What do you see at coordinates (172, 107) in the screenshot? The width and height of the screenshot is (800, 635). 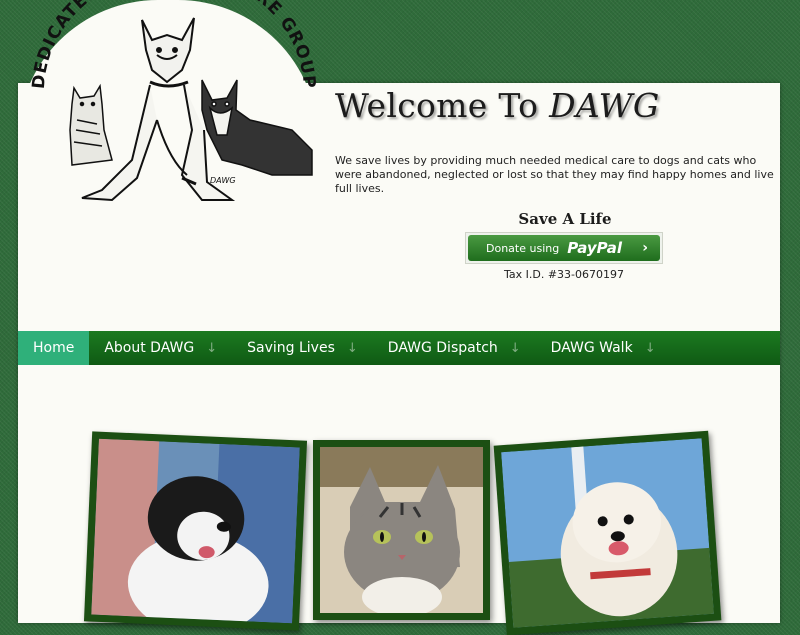 I see `dawg-logo: DEDICATED ANIMAL WELFARE GROUP` at bounding box center [172, 107].